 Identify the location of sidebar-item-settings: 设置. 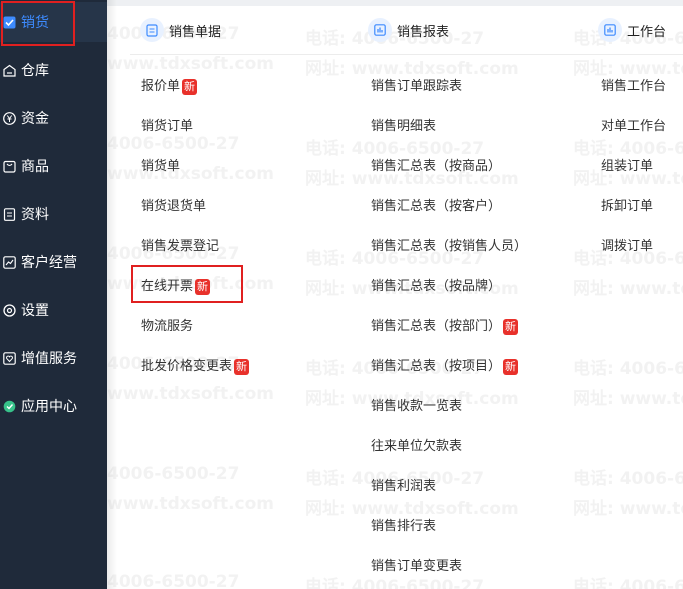
(53, 310).